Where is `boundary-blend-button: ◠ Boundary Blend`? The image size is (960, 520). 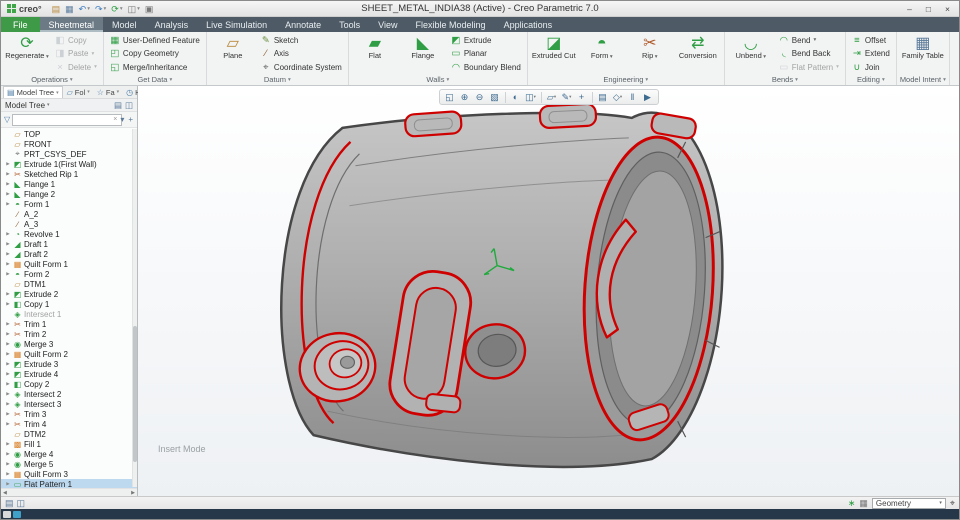
boundary-blend-button: ◠ Boundary Blend is located at coordinates (486, 67).